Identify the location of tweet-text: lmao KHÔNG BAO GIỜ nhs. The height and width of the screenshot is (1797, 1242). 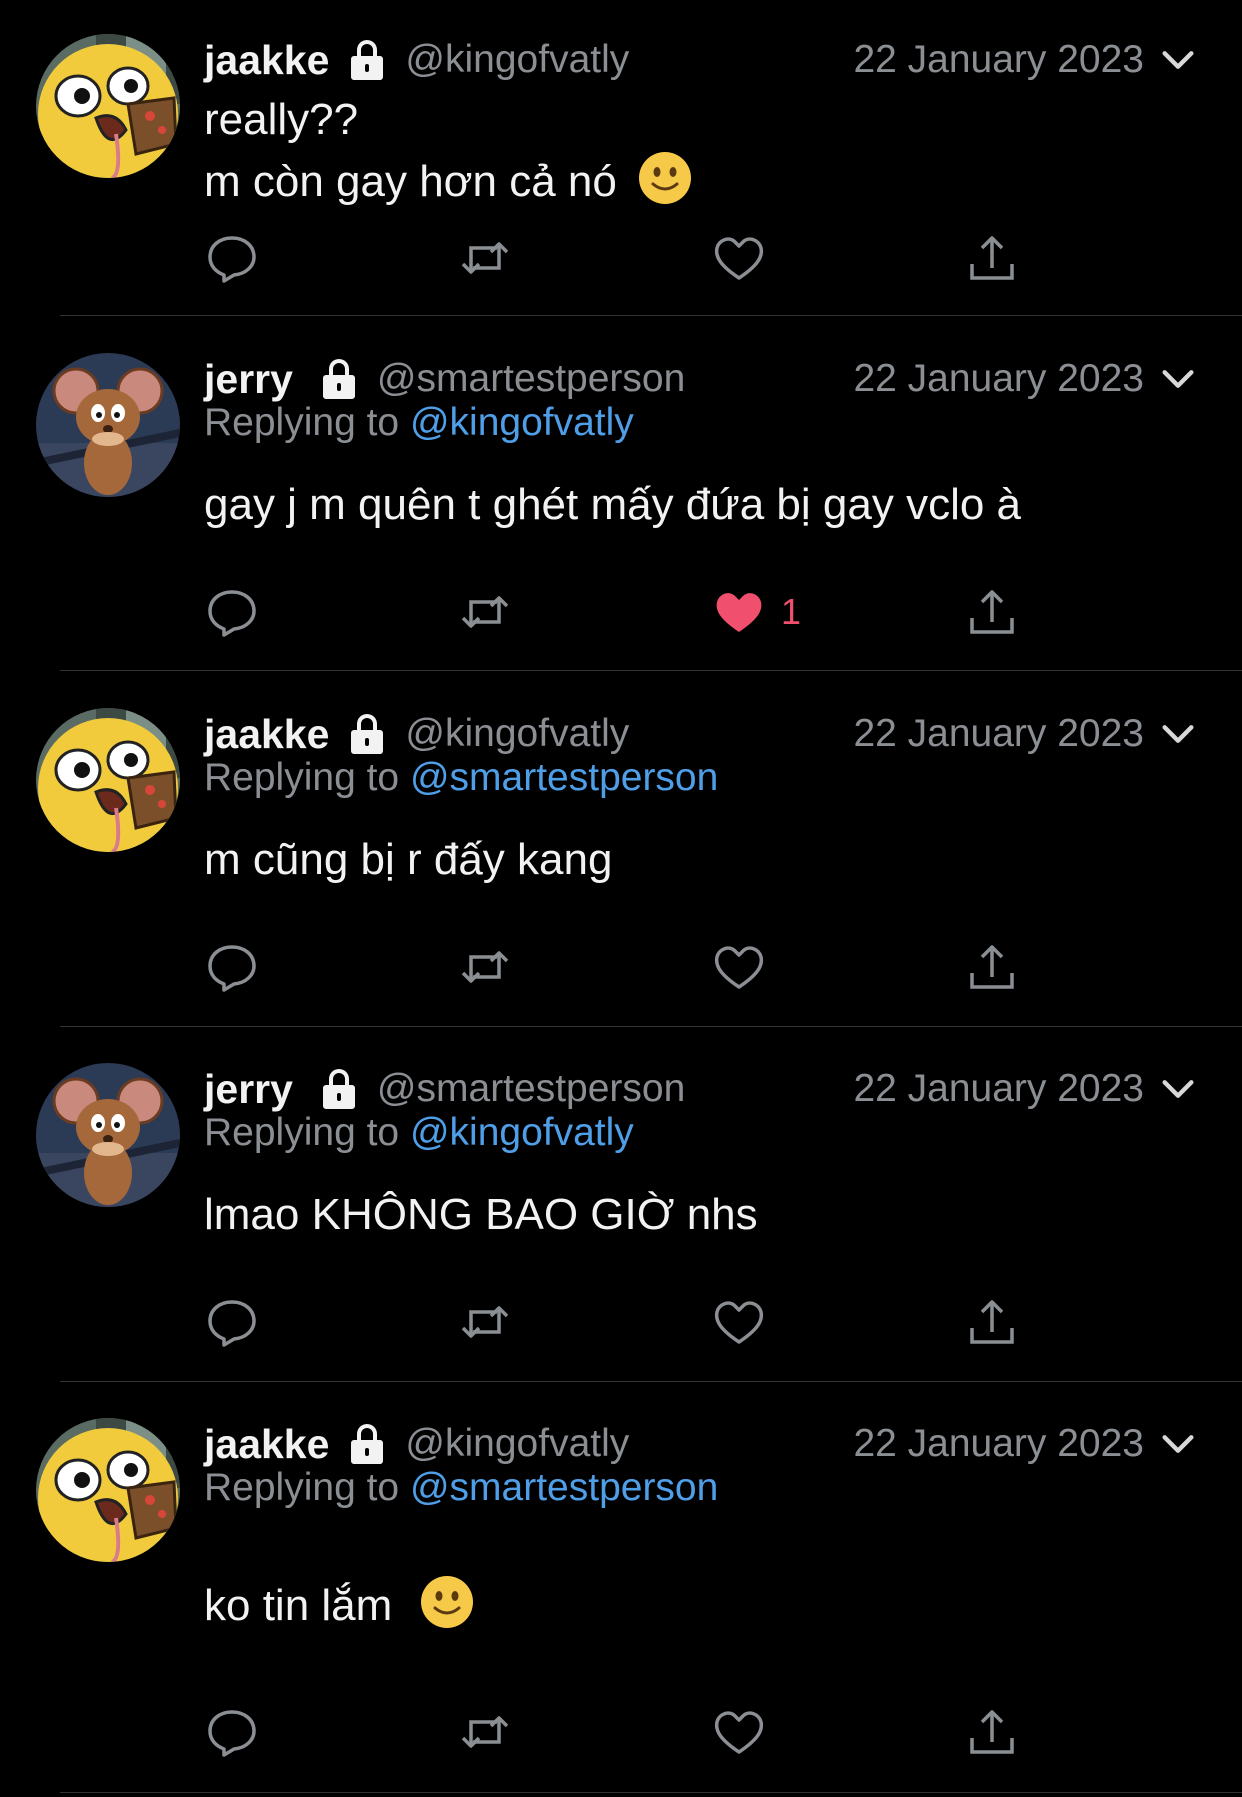
(481, 1215).